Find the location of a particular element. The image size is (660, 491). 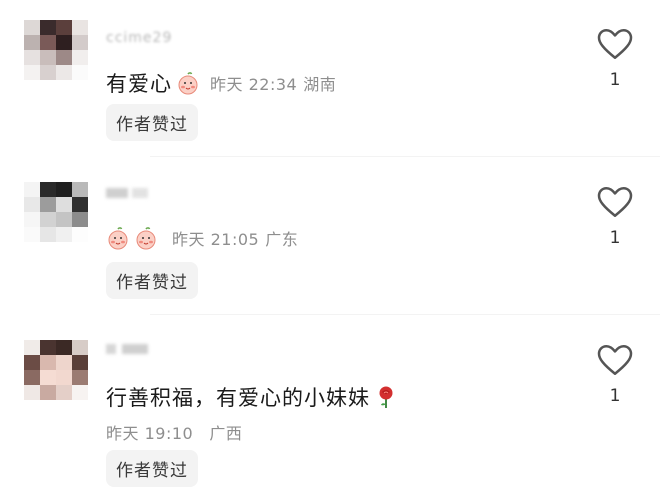

comment-meta: 昨天 19:10 广西 is located at coordinates (174, 432).